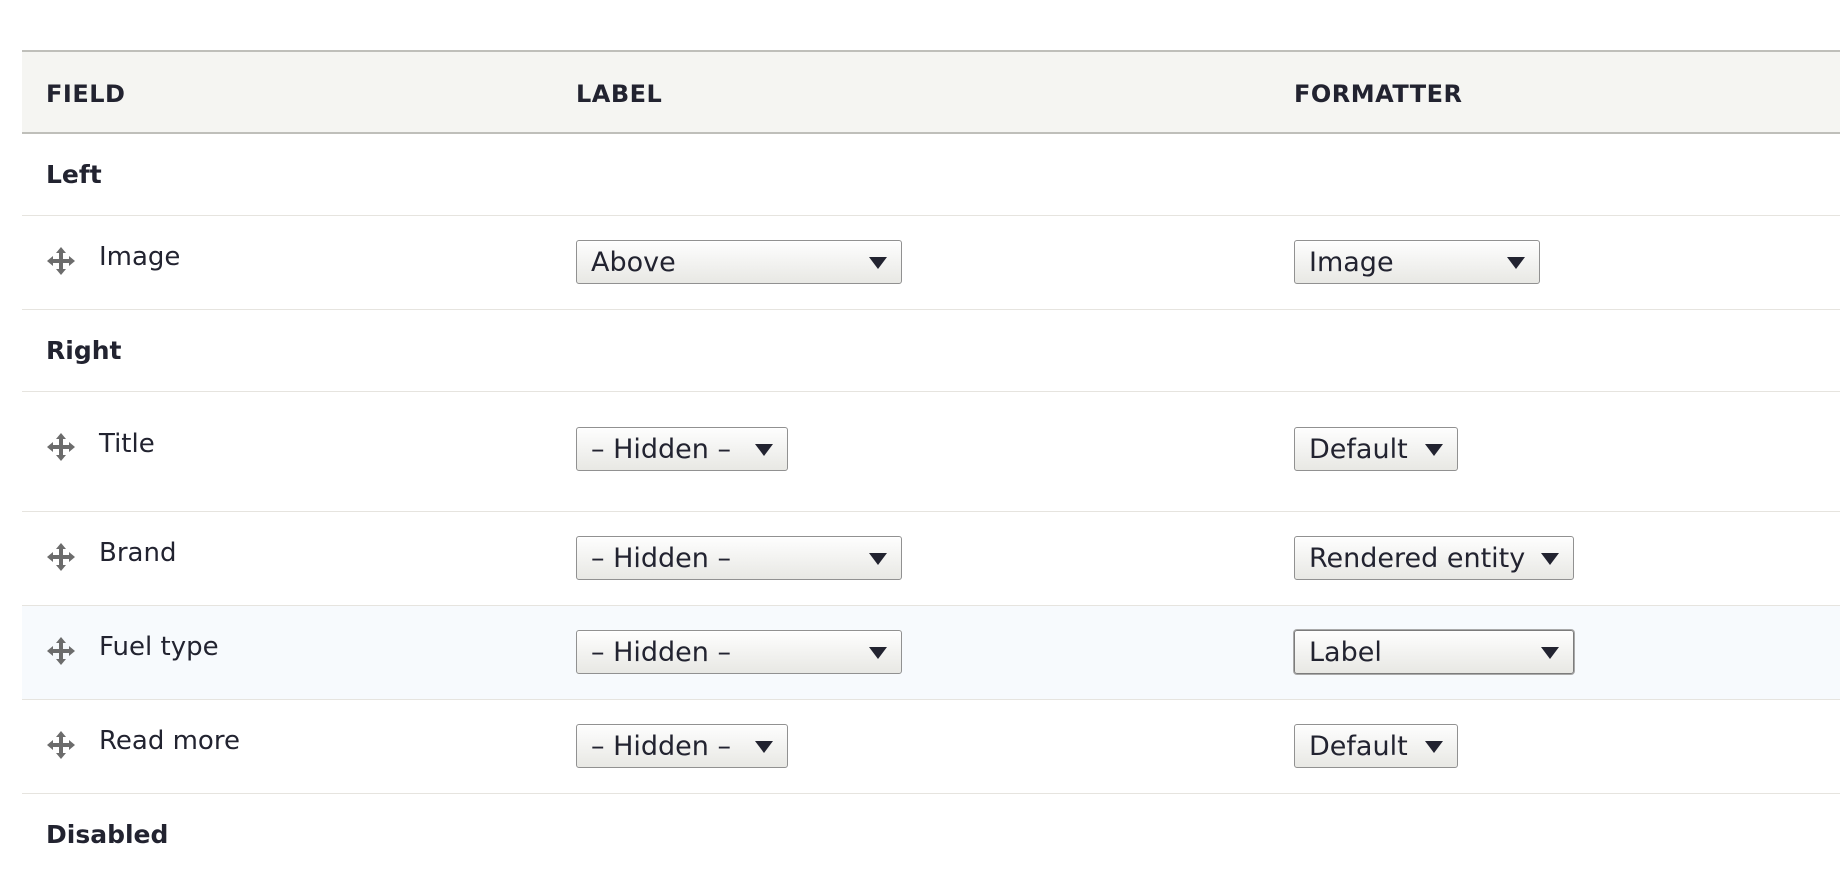  Describe the element at coordinates (140, 257) in the screenshot. I see `field-name: Image` at that location.